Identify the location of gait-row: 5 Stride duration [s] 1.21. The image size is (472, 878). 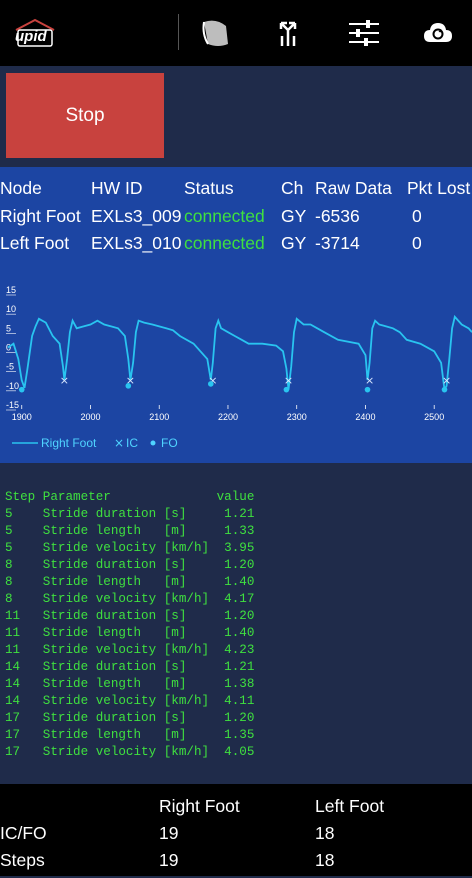
(129, 514).